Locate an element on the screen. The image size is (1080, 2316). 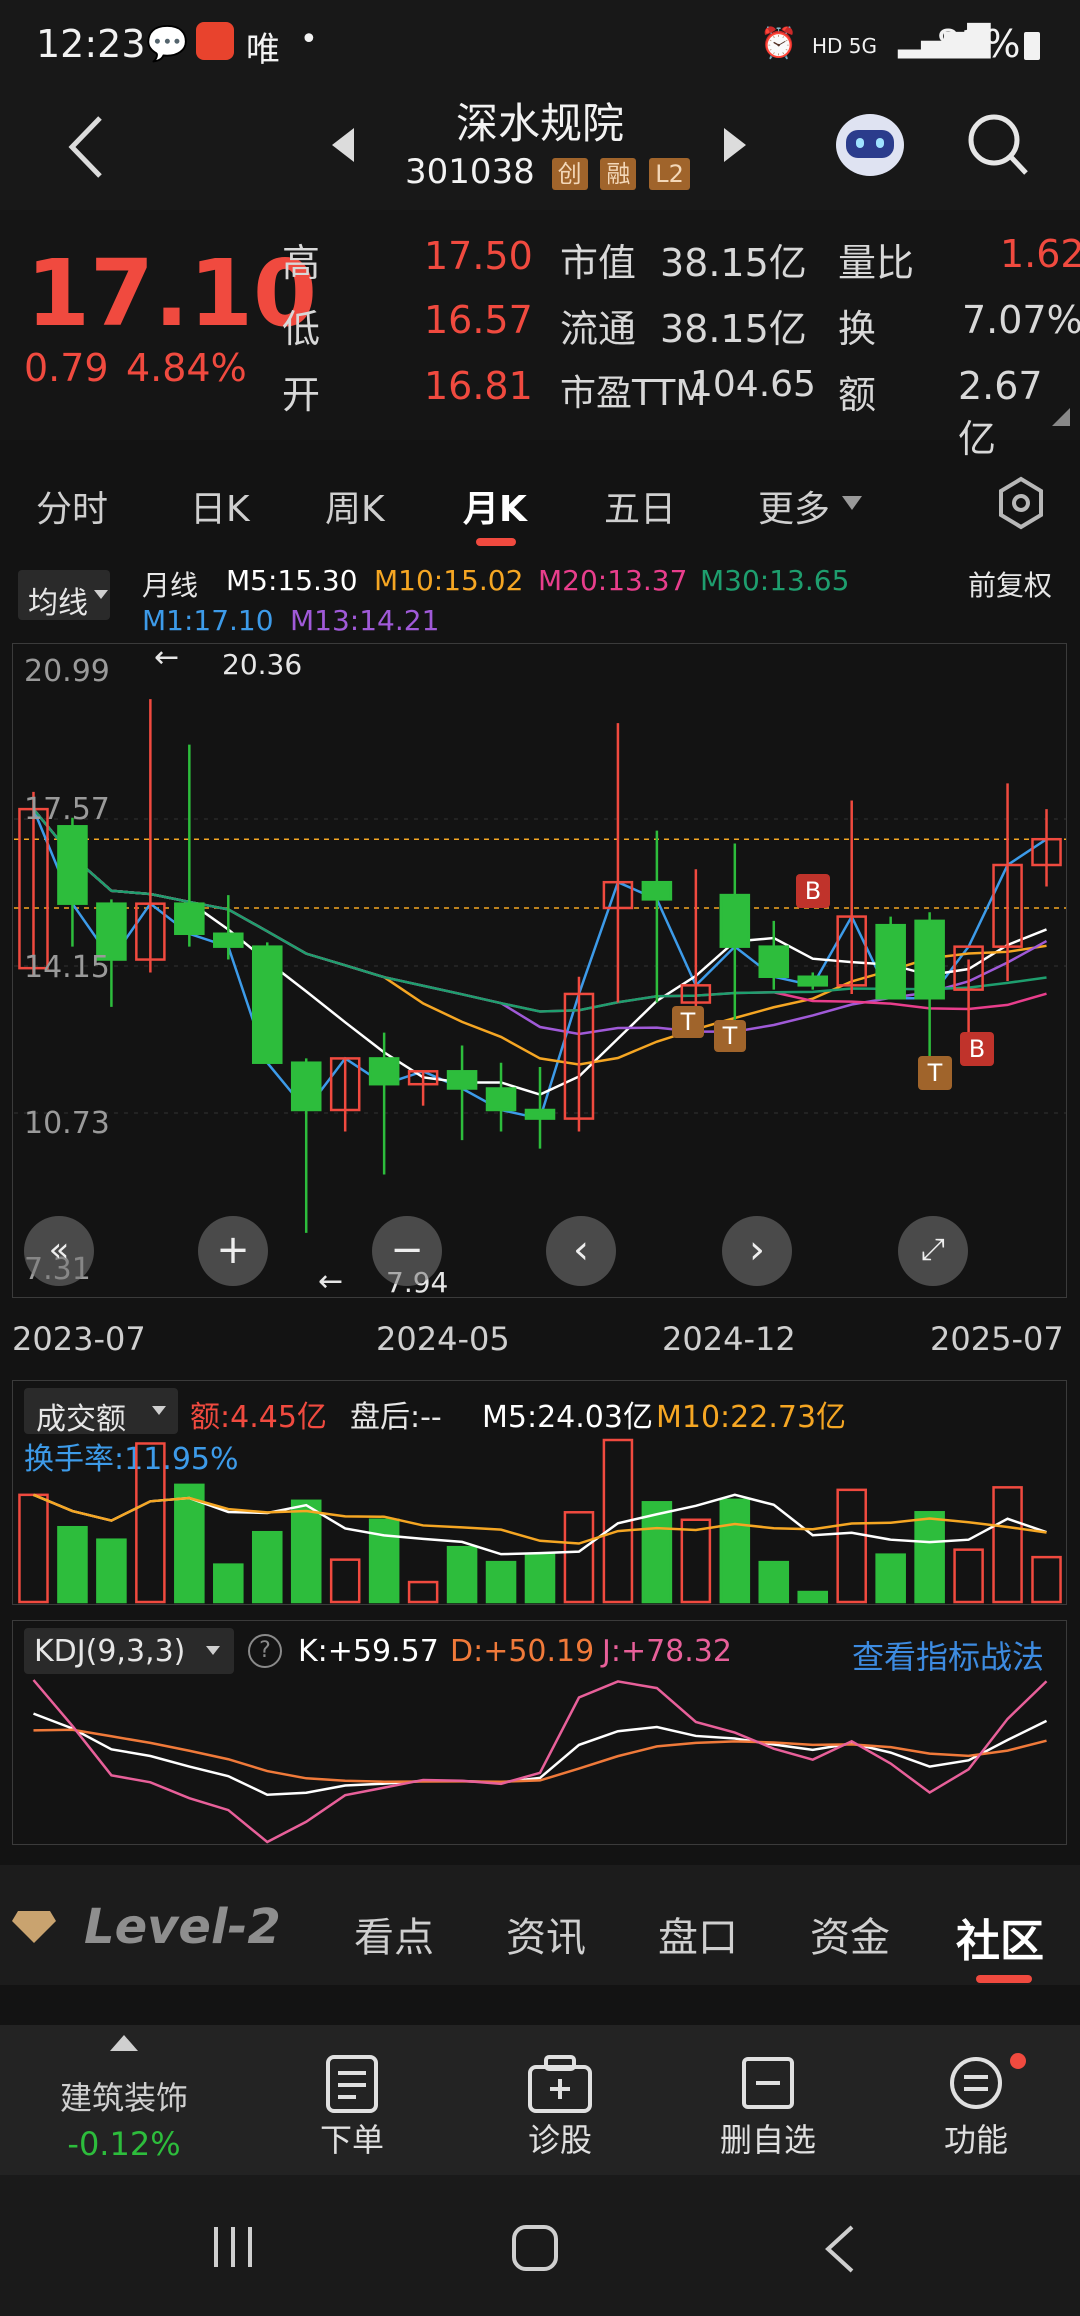
tab-capital: 资金 is located at coordinates (850, 1934).